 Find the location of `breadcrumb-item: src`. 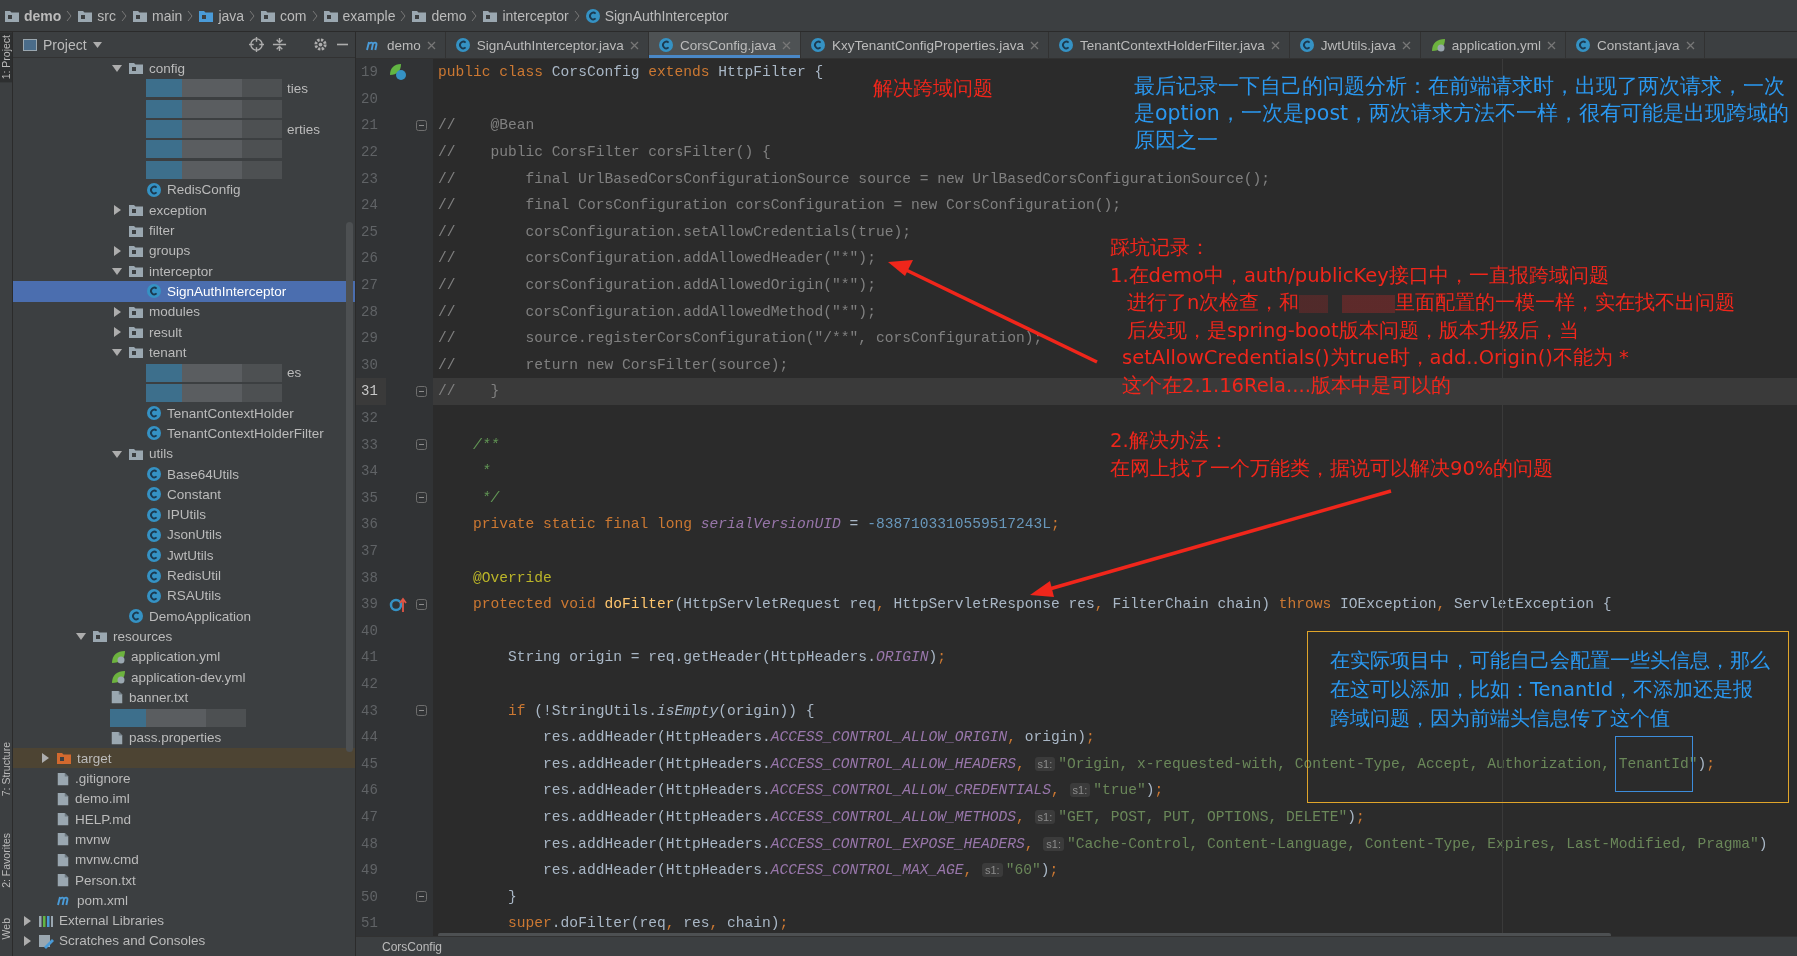

breadcrumb-item: src is located at coordinates (96, 15).